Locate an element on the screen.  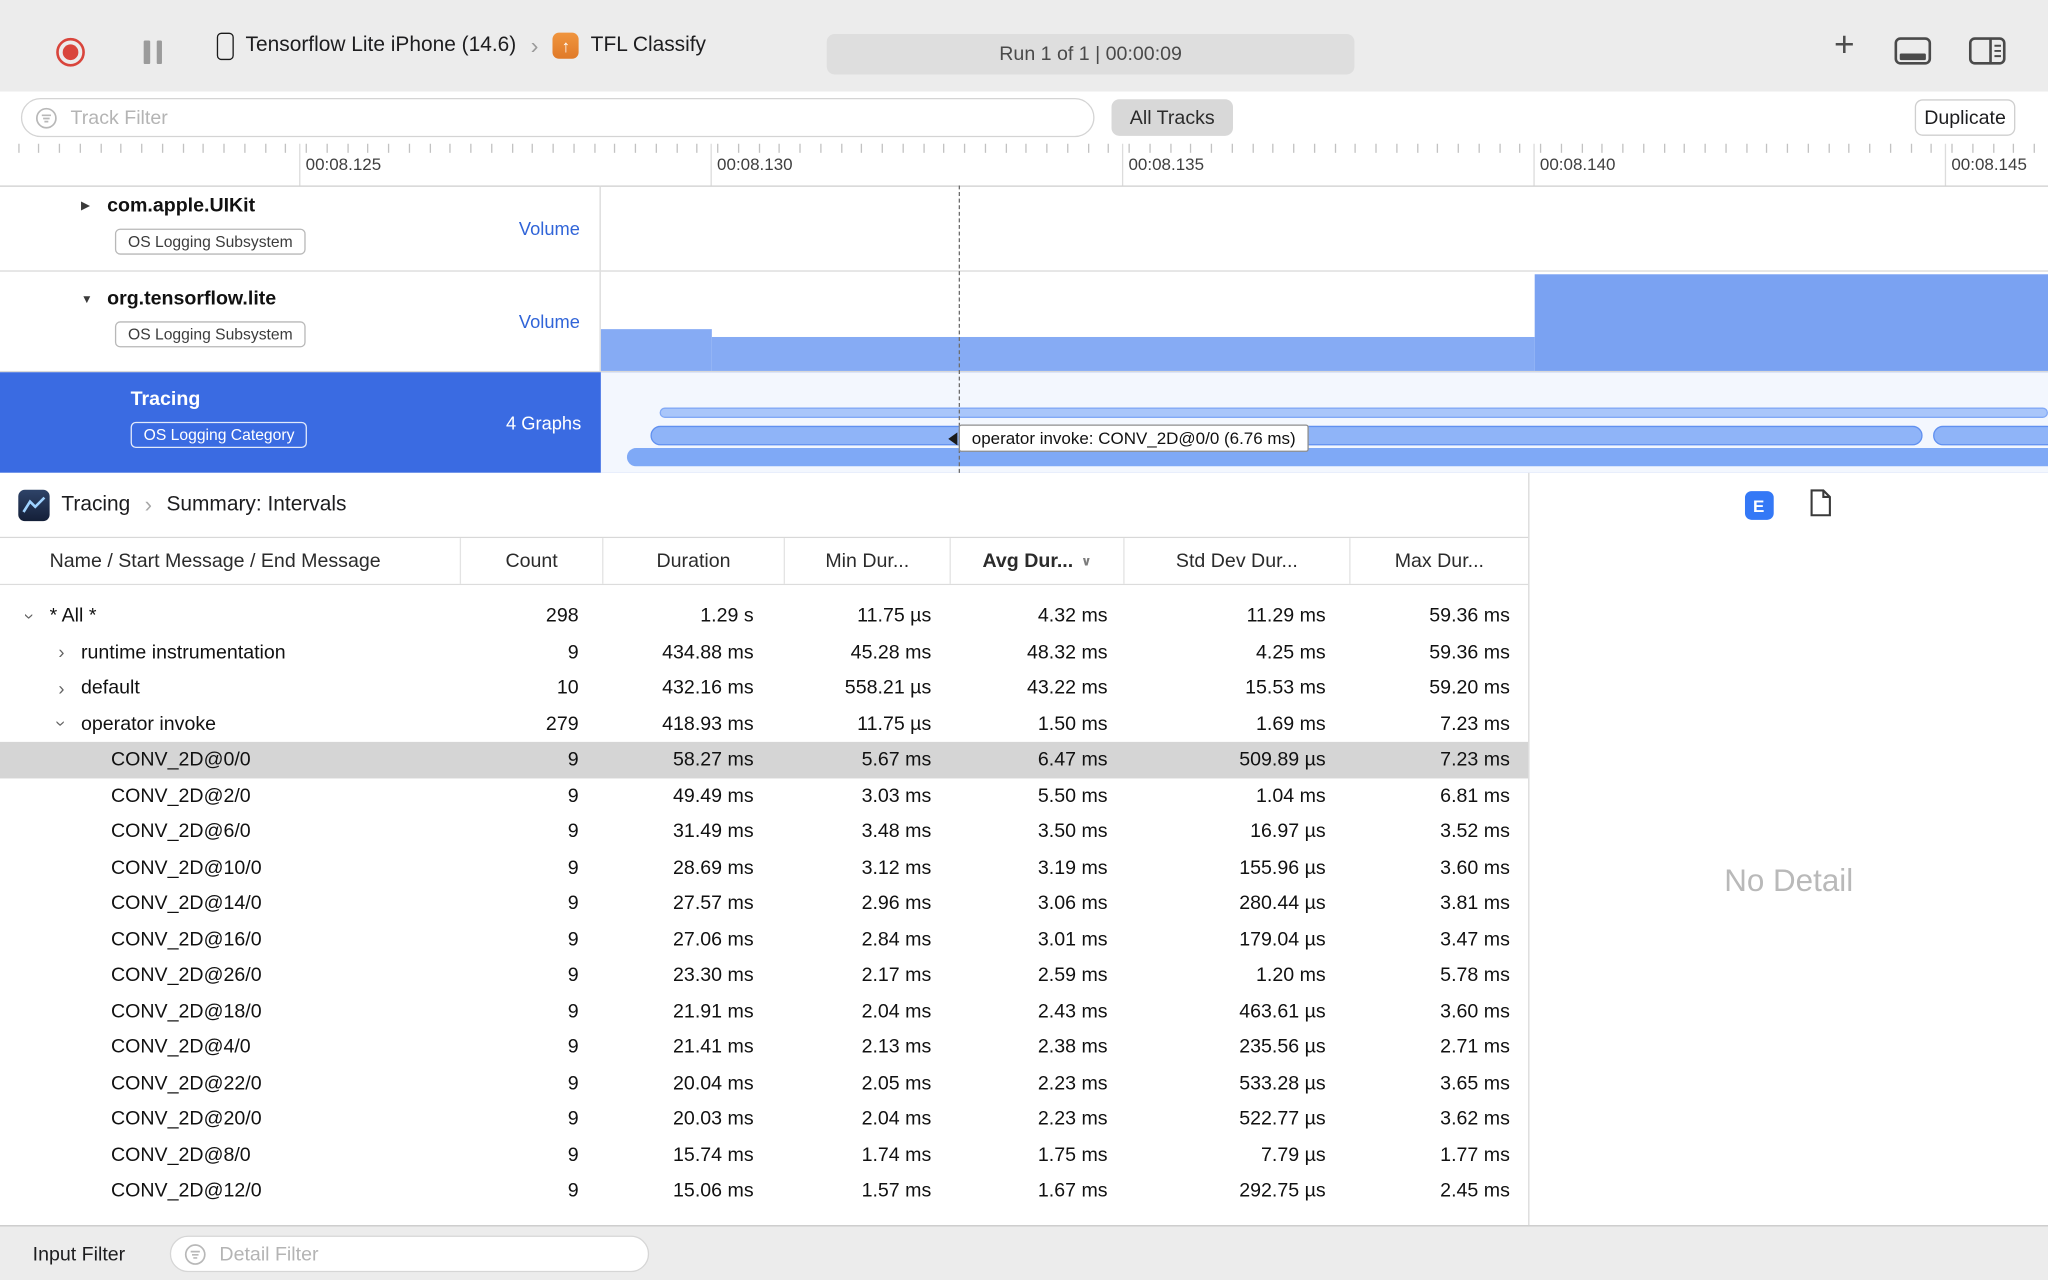
sort-chevron-icon: ∨ is located at coordinates (1086, 562).